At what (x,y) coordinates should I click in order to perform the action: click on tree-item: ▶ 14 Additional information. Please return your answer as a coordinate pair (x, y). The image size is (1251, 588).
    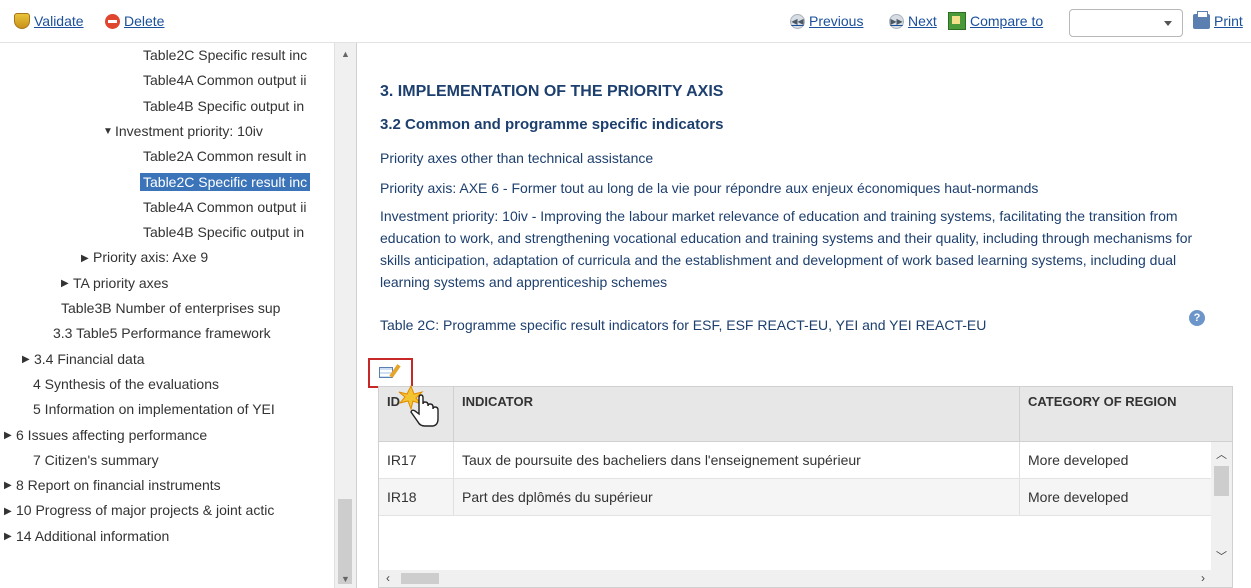
    Looking at the image, I should click on (86, 536).